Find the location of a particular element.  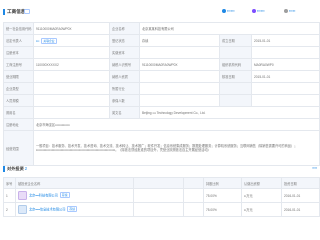

row-index: 2 is located at coordinates (9, 209).